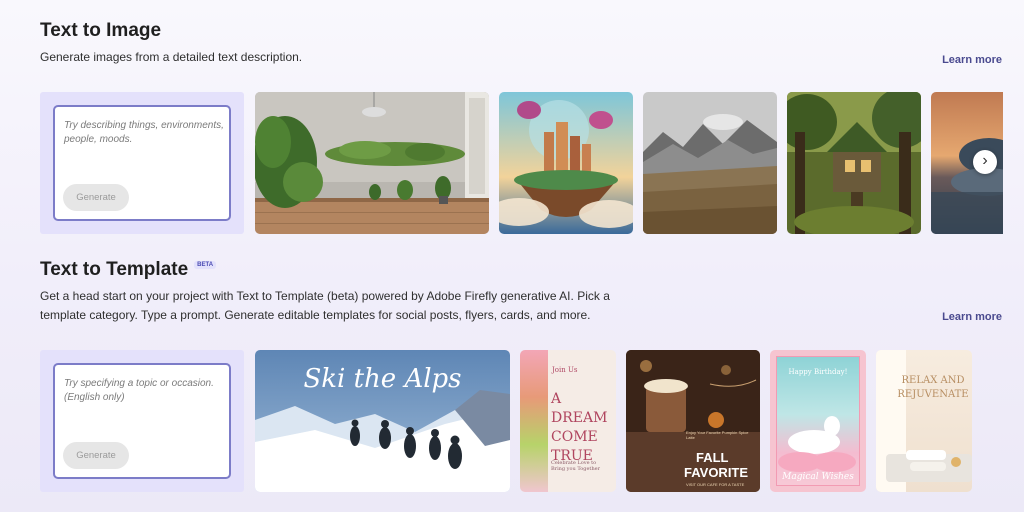 The image size is (1024, 512). I want to click on dream-caption: Celebrate Love to Bring you Together, so click(576, 466).